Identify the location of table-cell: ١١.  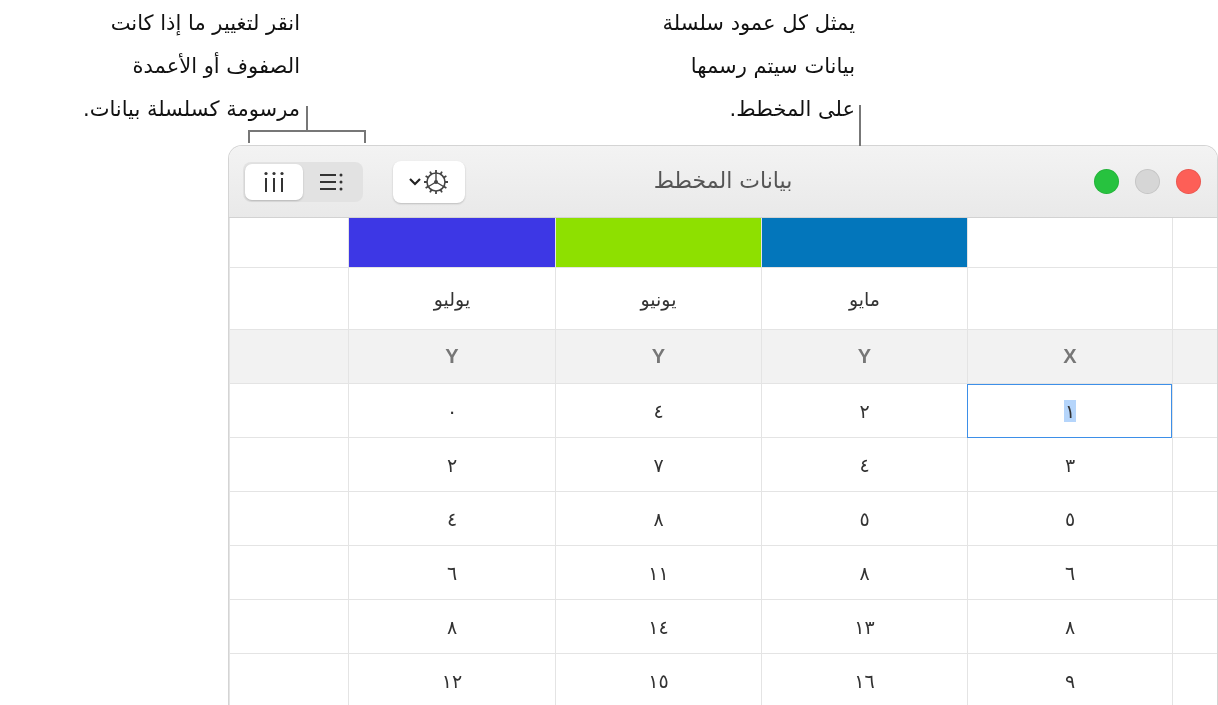
(658, 573).